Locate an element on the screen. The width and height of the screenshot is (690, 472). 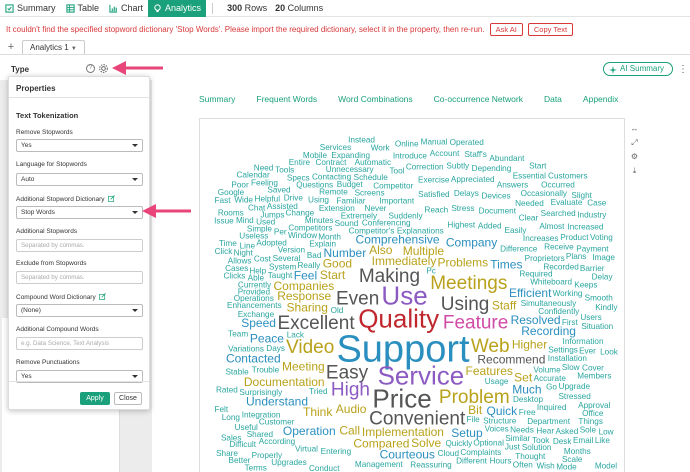
language-select: Auto is located at coordinates (79, 179).